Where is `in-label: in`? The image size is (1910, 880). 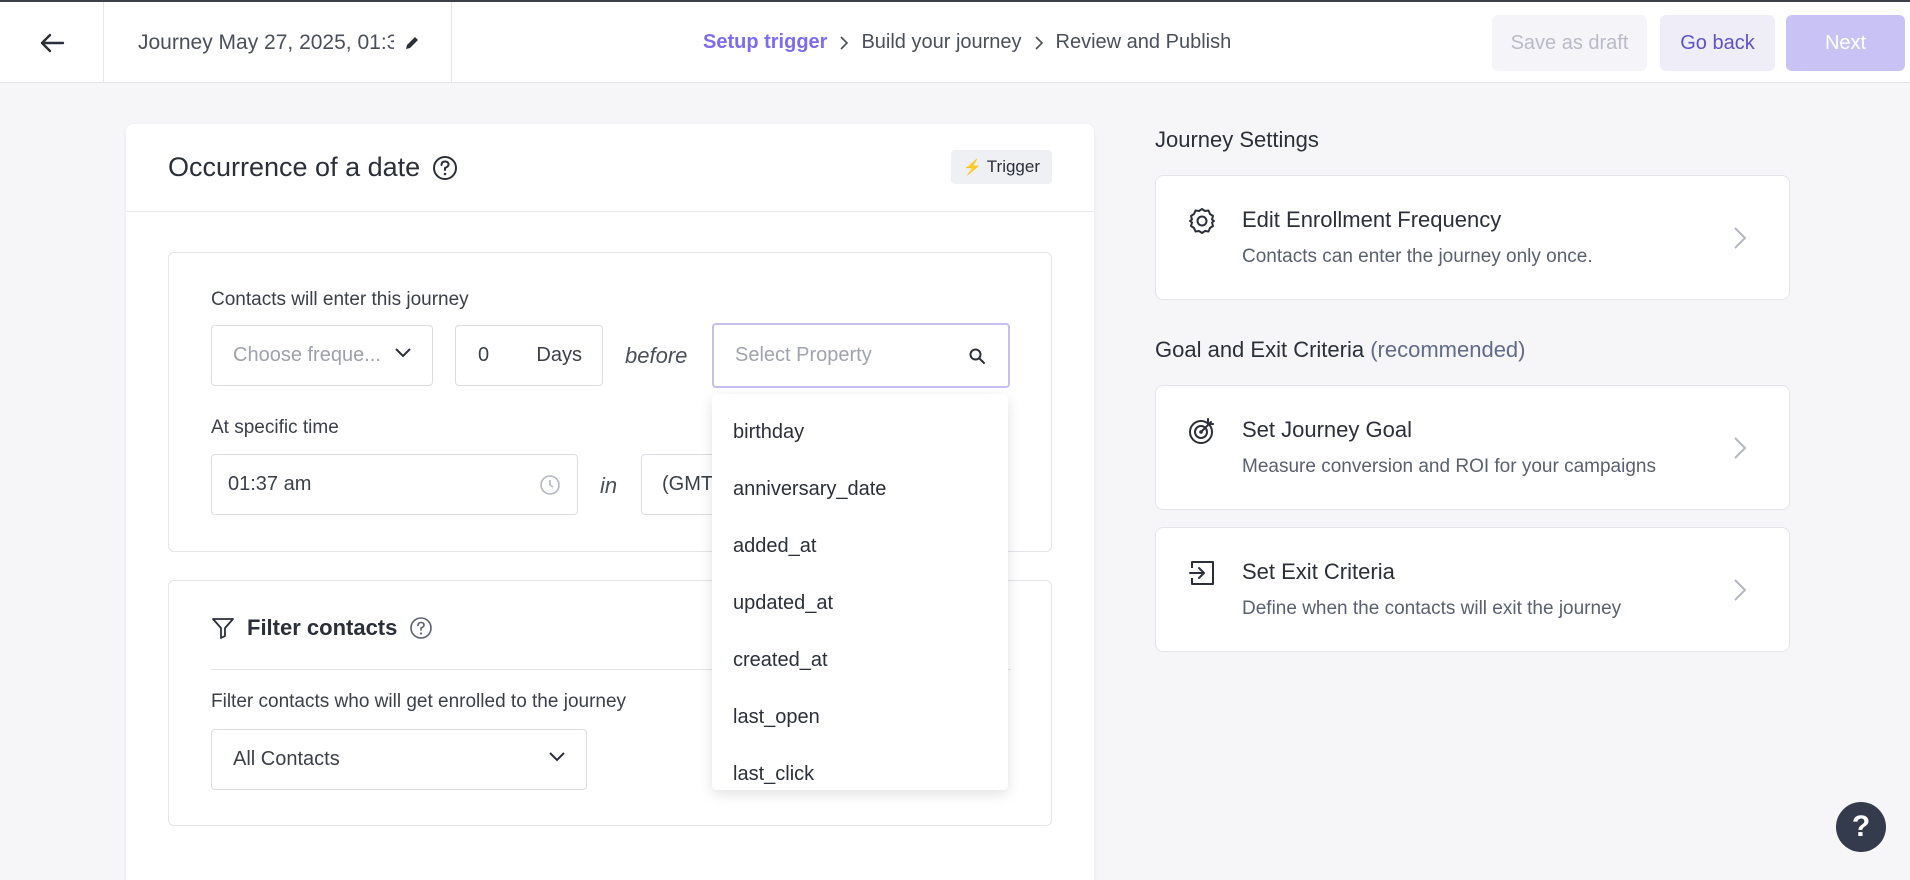 in-label: in is located at coordinates (609, 485).